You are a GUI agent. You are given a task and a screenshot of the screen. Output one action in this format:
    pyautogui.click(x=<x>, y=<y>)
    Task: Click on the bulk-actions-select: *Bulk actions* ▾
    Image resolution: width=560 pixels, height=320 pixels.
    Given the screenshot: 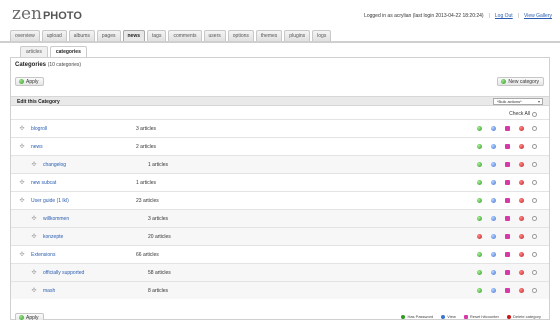 What is the action you would take?
    pyautogui.click(x=518, y=101)
    